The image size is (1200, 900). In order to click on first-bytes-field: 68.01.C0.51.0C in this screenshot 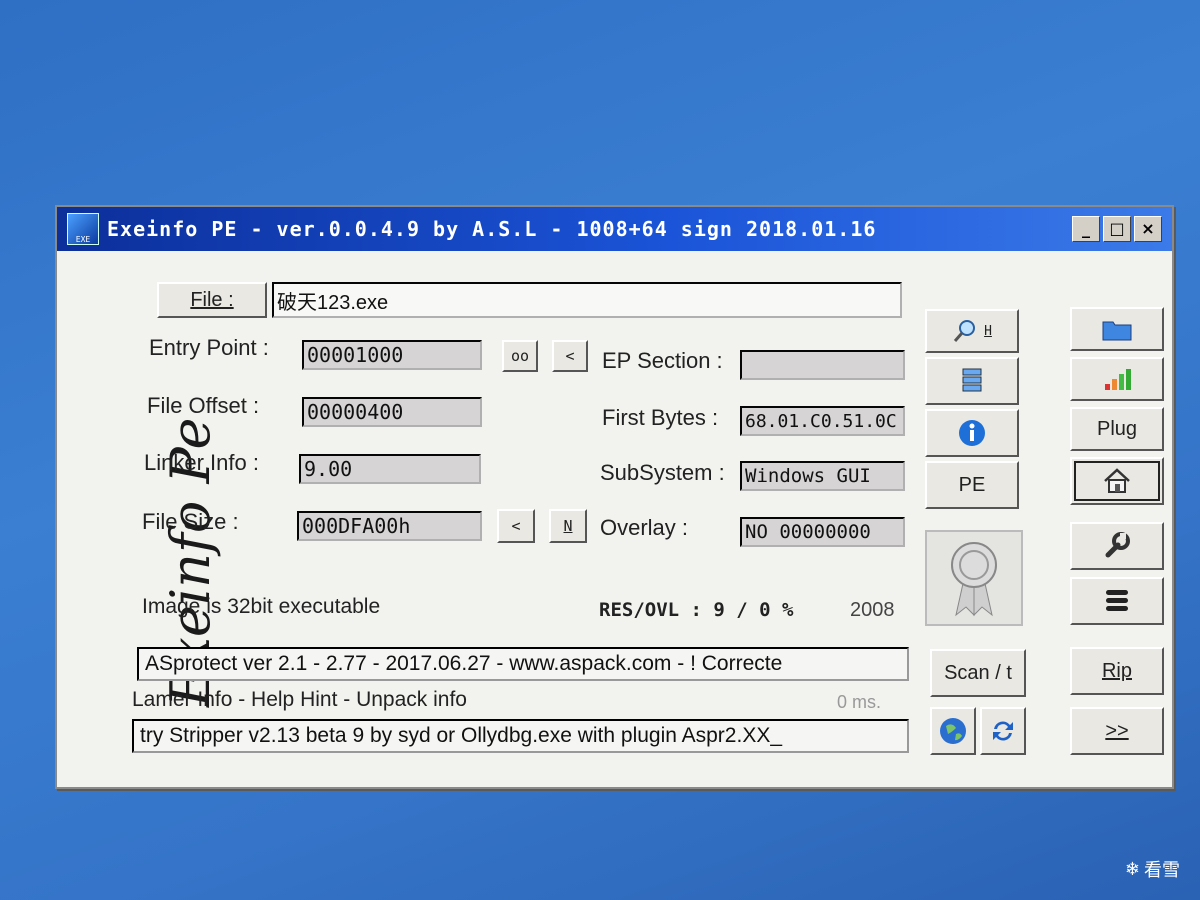, I will do `click(822, 421)`.